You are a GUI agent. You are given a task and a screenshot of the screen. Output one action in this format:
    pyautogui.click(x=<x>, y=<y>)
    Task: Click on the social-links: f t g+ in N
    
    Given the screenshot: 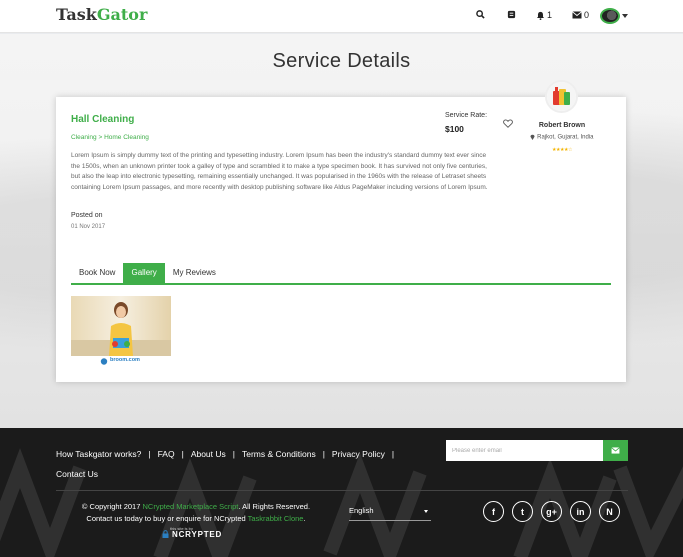 What is the action you would take?
    pyautogui.click(x=551, y=511)
    